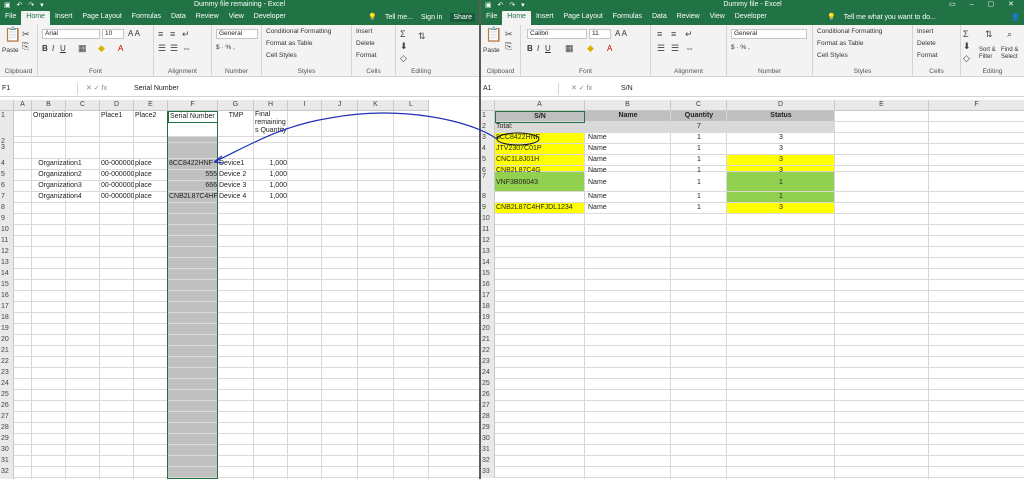  I want to click on align-left-icon: ☰, so click(661, 48).